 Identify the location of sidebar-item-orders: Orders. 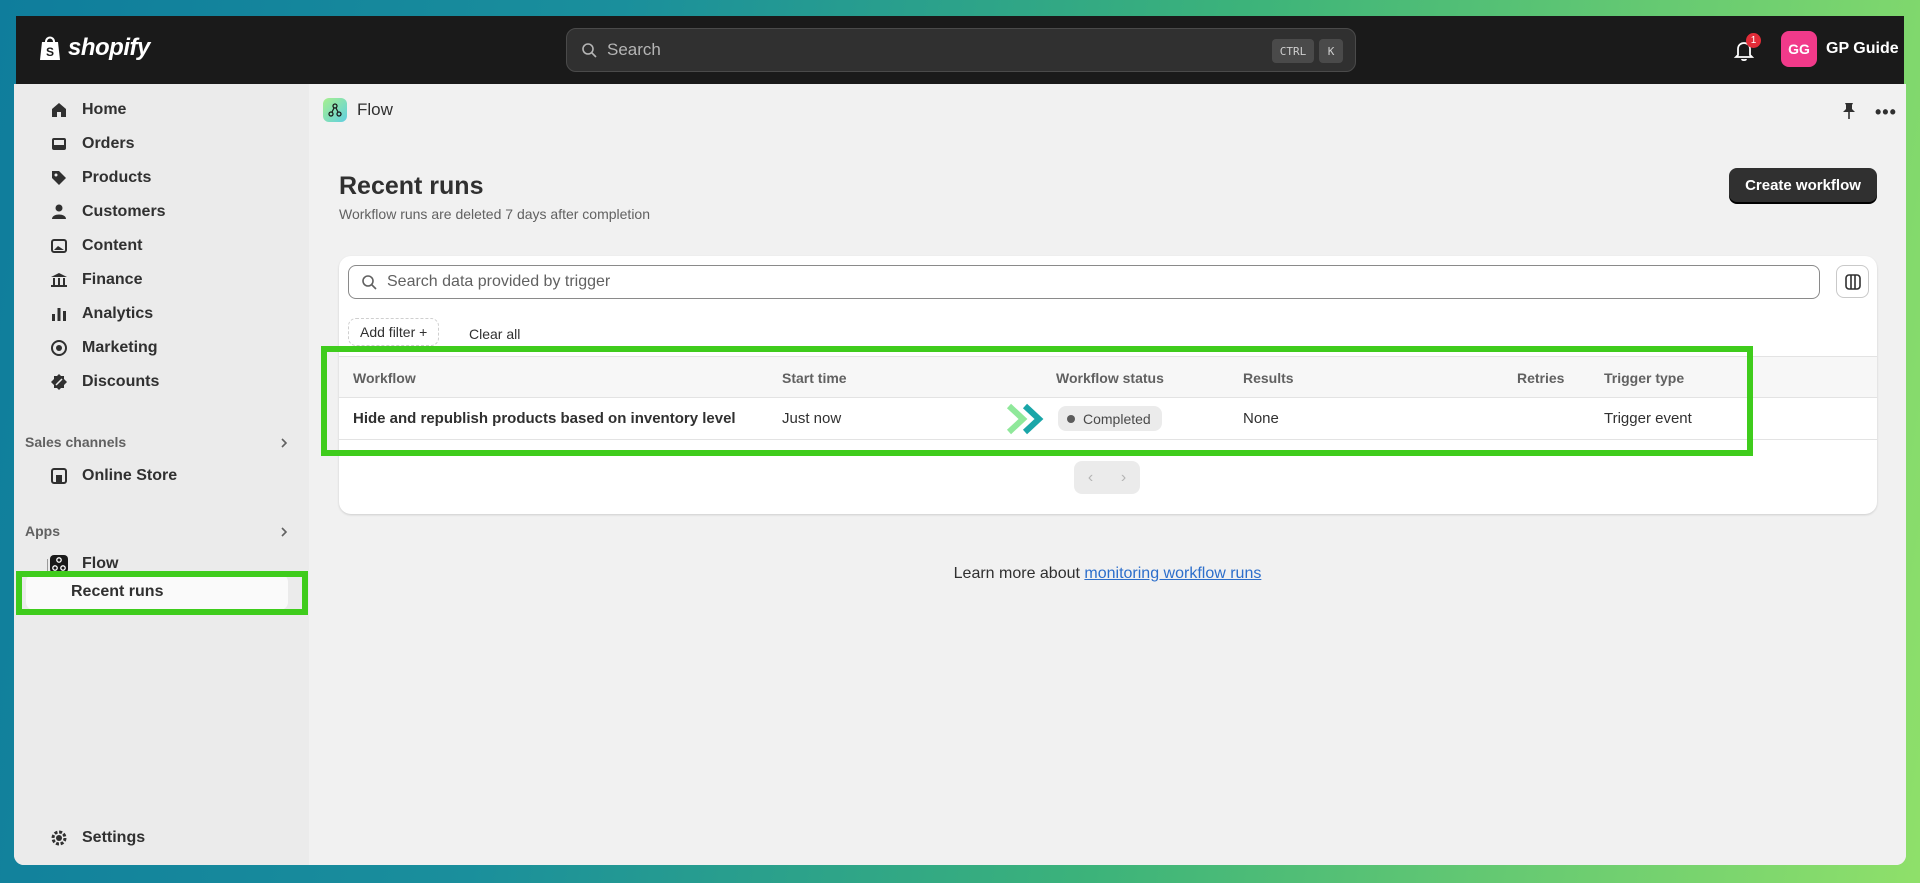
(165, 144).